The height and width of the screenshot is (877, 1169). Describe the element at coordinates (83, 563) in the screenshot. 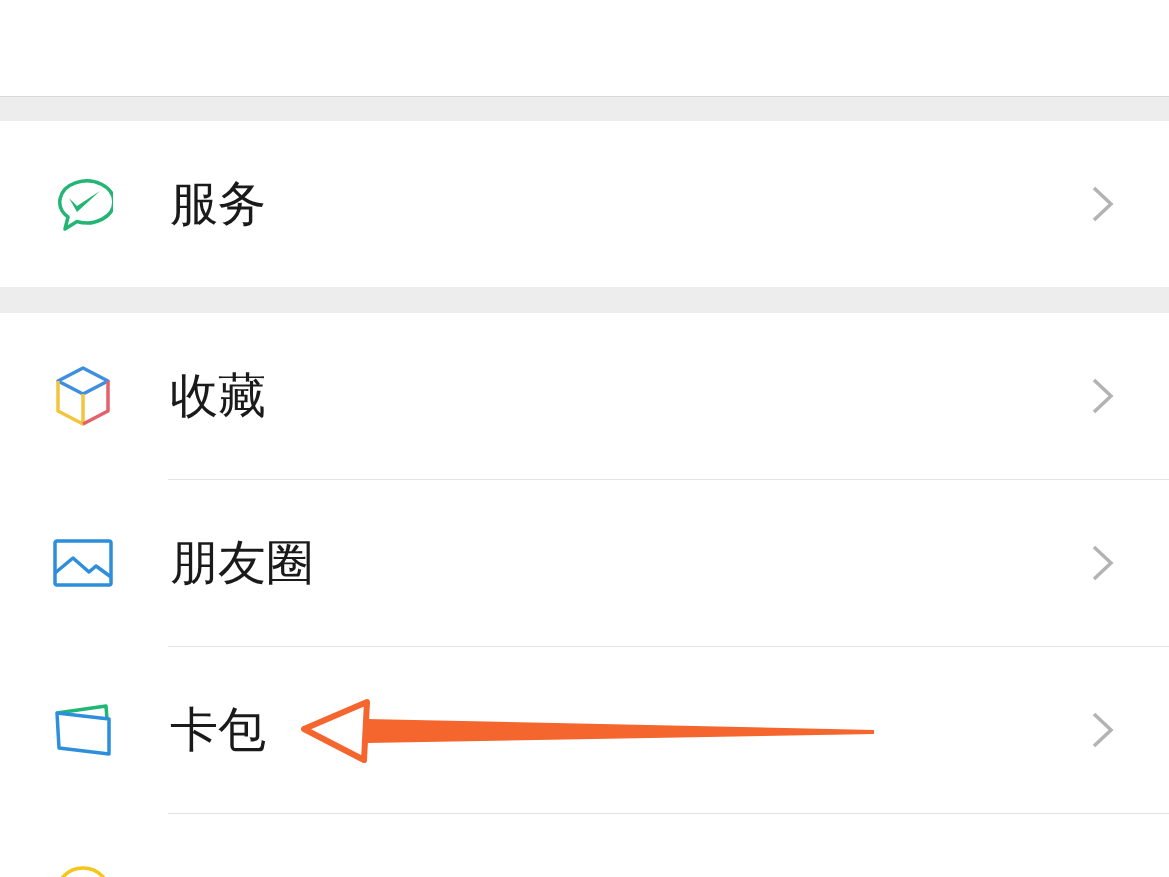

I see `landscape-picture-icon` at that location.